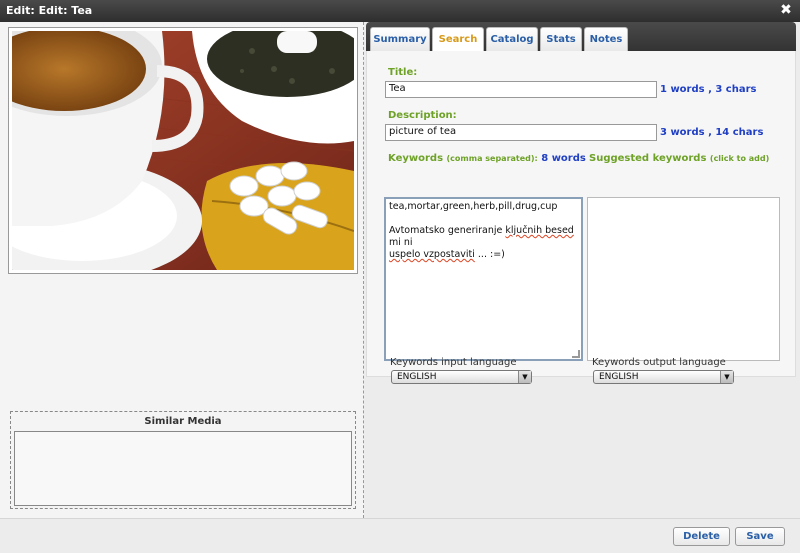 The image size is (800, 553). Describe the element at coordinates (512, 39) in the screenshot. I see `tab-catalog: Catalog` at that location.